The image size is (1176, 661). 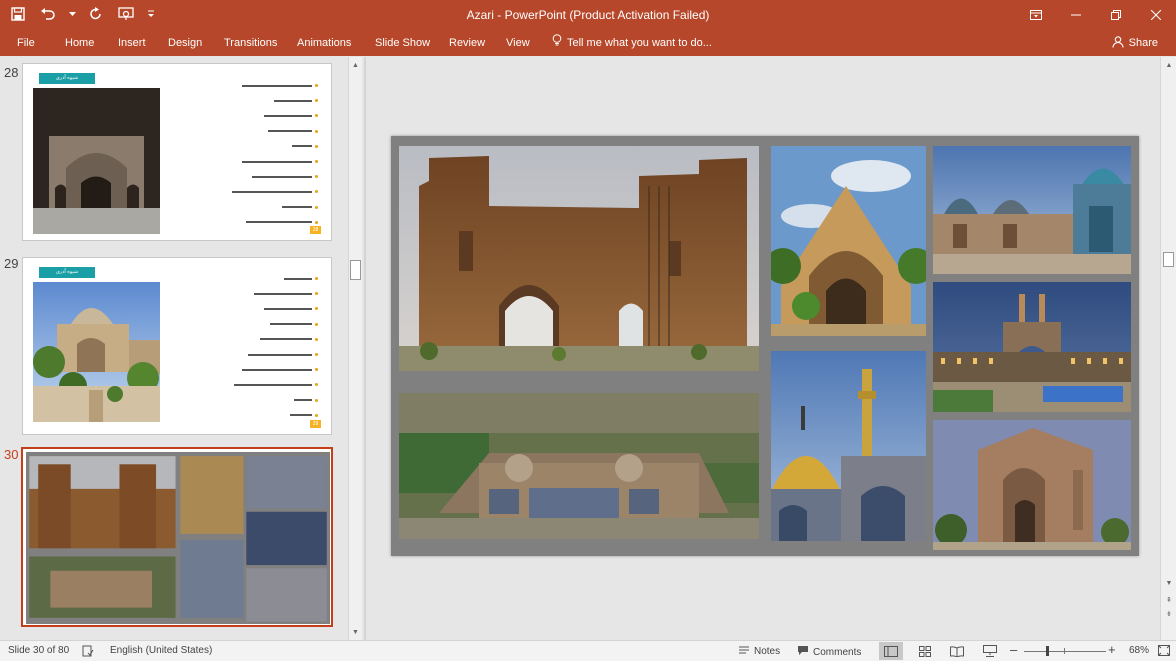 What do you see at coordinates (957, 651) in the screenshot?
I see `reading-view-icon` at bounding box center [957, 651].